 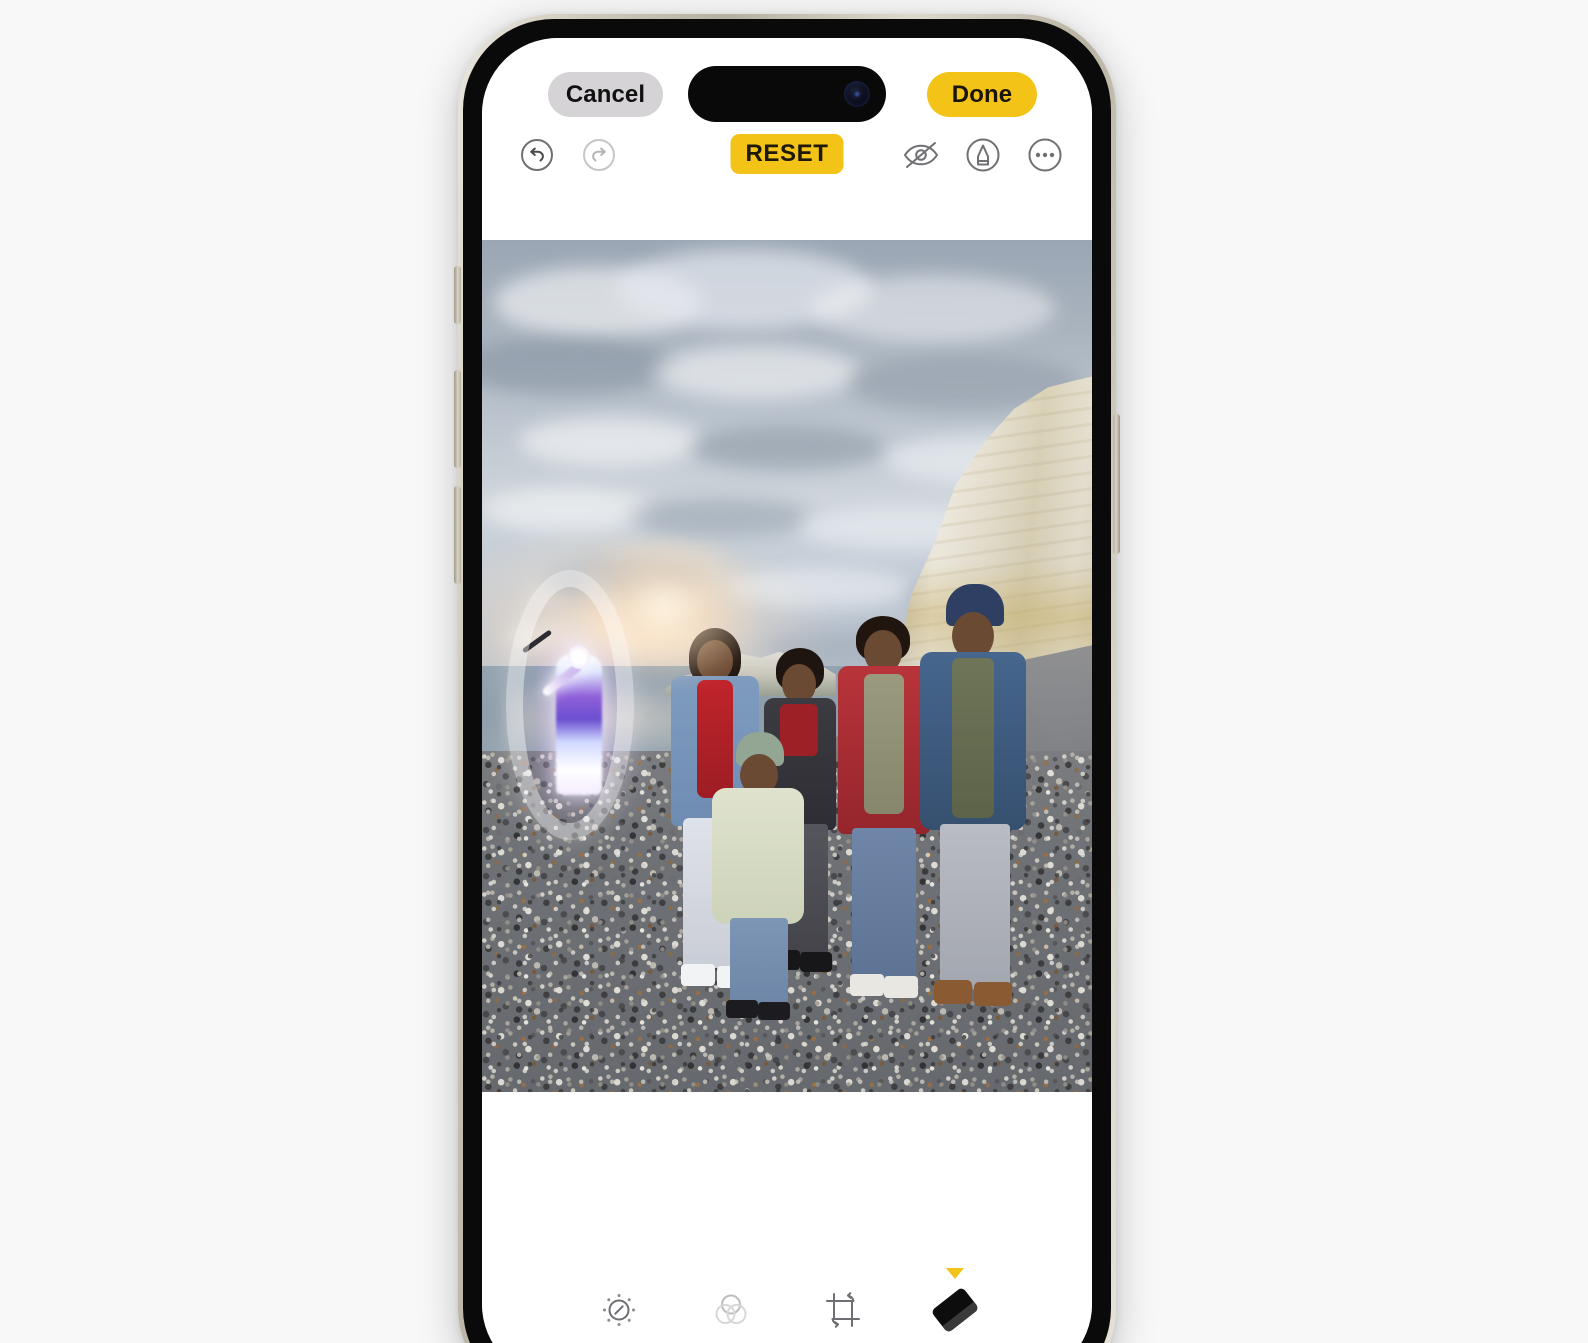 I want to click on front-camera-icon, so click(x=857, y=94).